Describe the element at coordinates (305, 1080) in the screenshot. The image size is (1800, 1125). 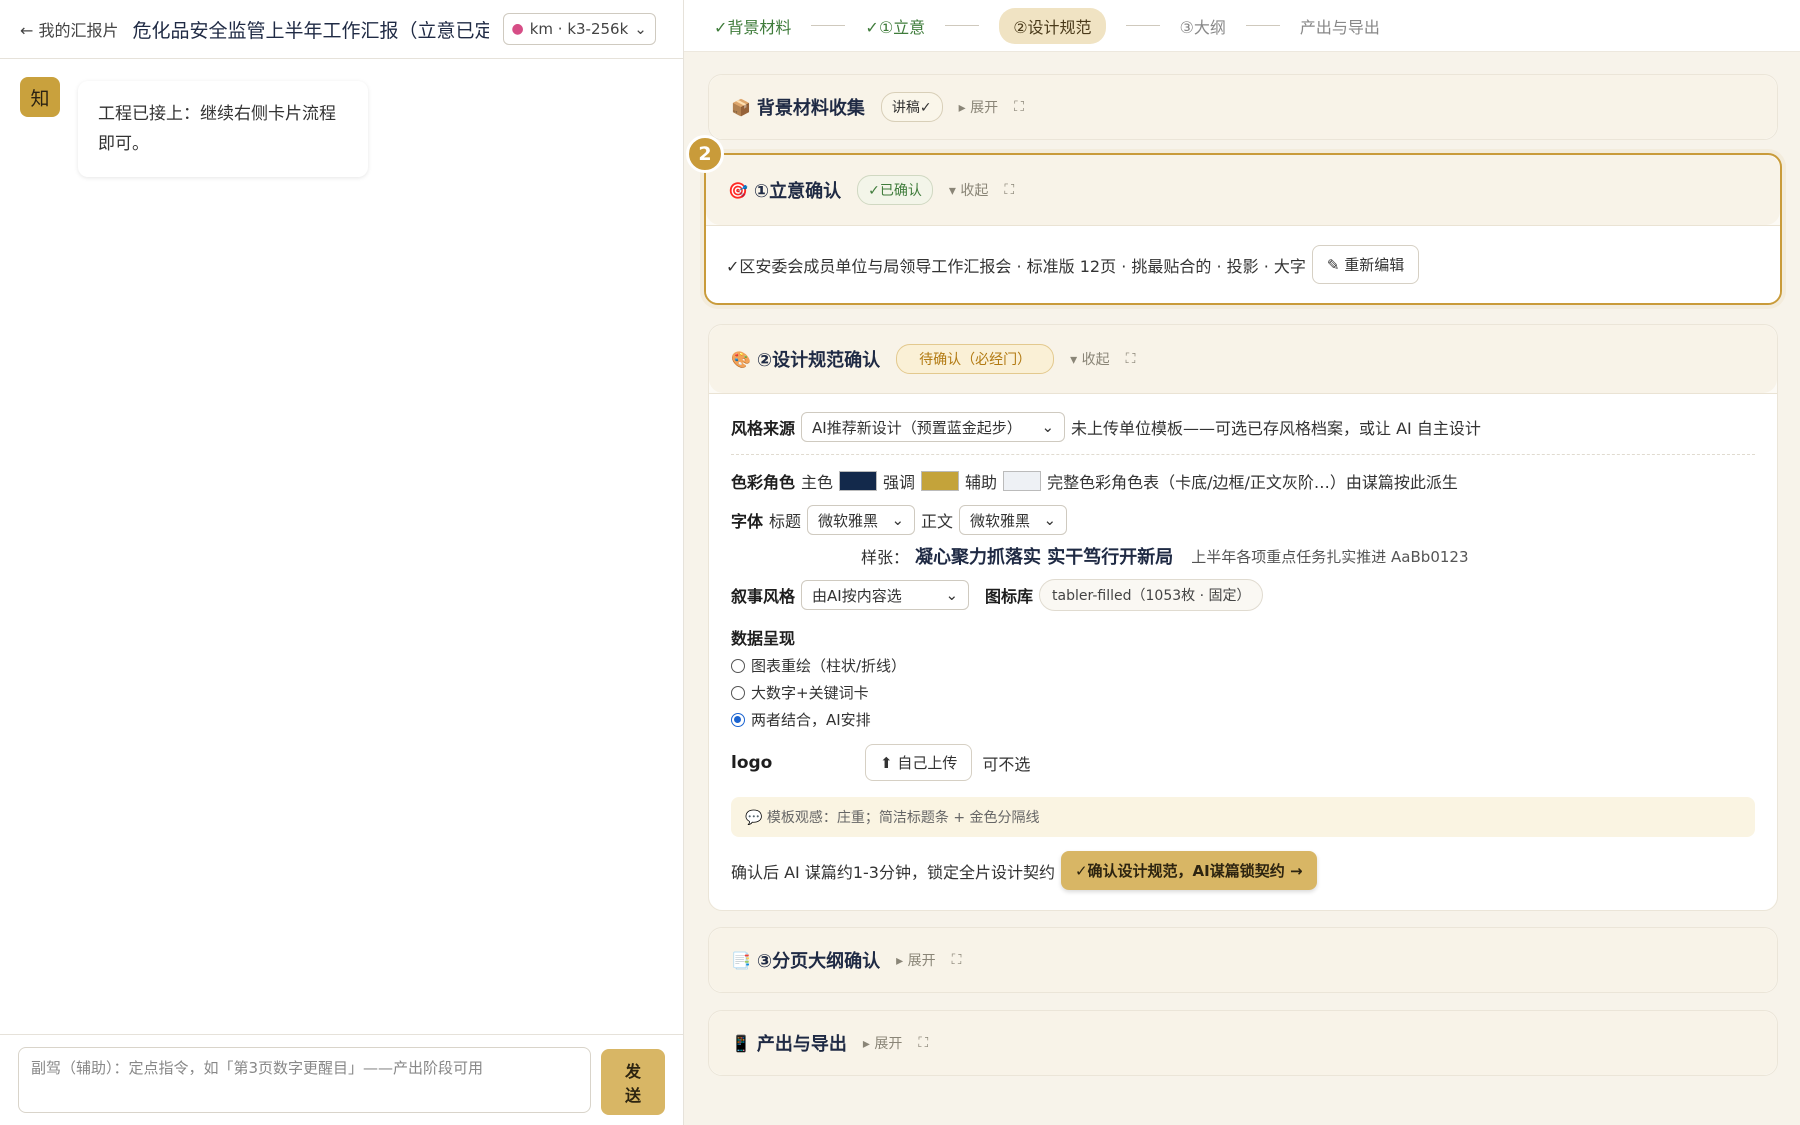
I see `composer-input` at that location.